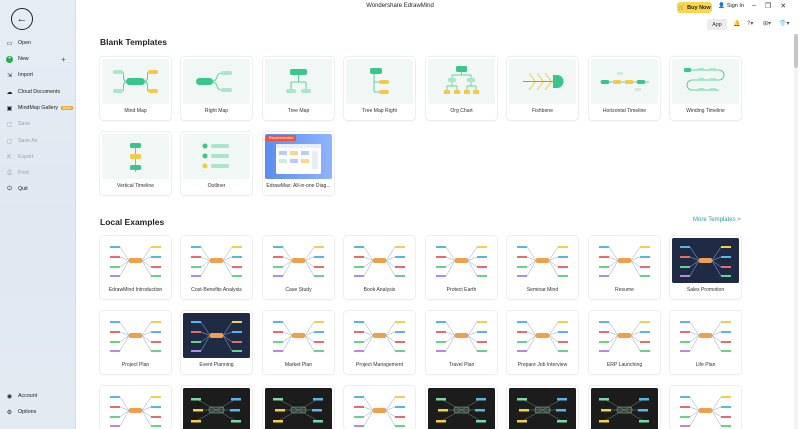 This screenshot has height=429, width=800. Describe the element at coordinates (542, 365) in the screenshot. I see `example-label: Prepare Job Interview` at that location.